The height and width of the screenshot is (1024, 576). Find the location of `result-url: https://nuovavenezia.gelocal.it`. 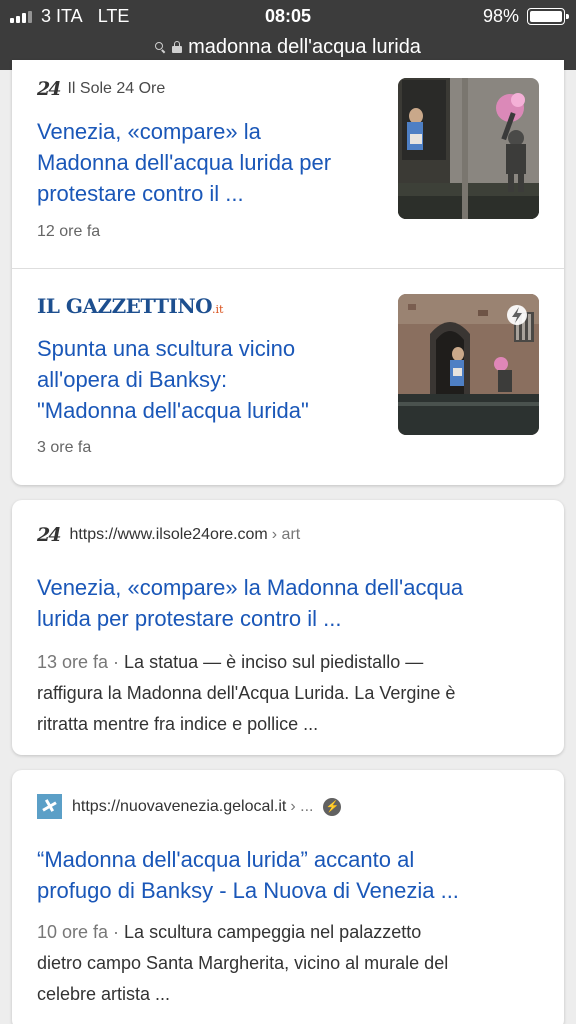

result-url: https://nuovavenezia.gelocal.it is located at coordinates (179, 807).